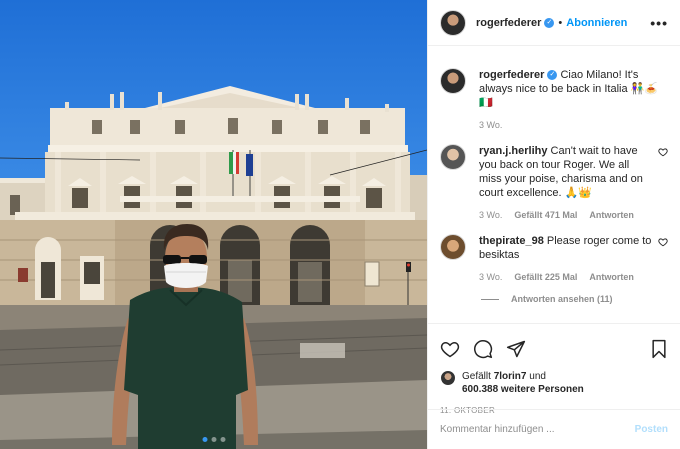 Image resolution: width=680 pixels, height=449 pixels. What do you see at coordinates (511, 241) in the screenshot?
I see `comment-username: thepirate_98` at bounding box center [511, 241].